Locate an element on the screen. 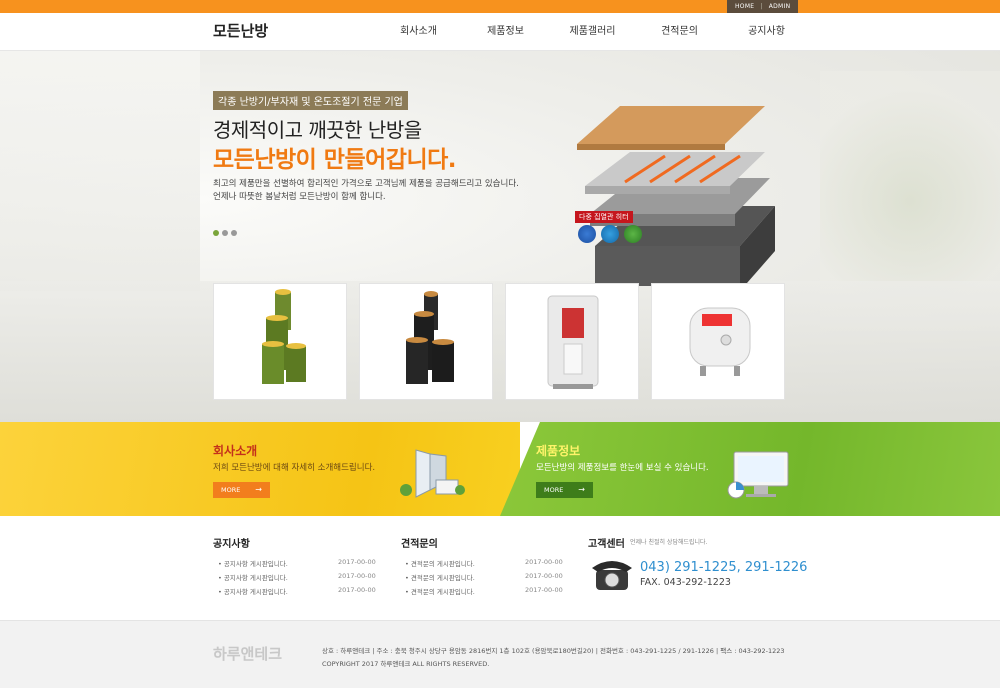 The image size is (1000, 688). electric-boiler-icon is located at coordinates (573, 342).